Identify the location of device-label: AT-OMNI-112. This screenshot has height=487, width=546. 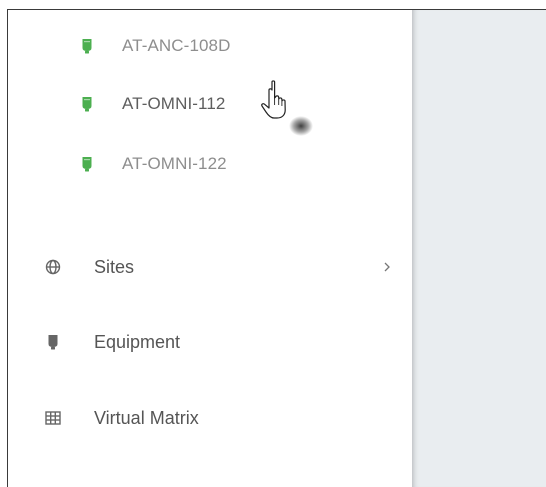
(174, 103).